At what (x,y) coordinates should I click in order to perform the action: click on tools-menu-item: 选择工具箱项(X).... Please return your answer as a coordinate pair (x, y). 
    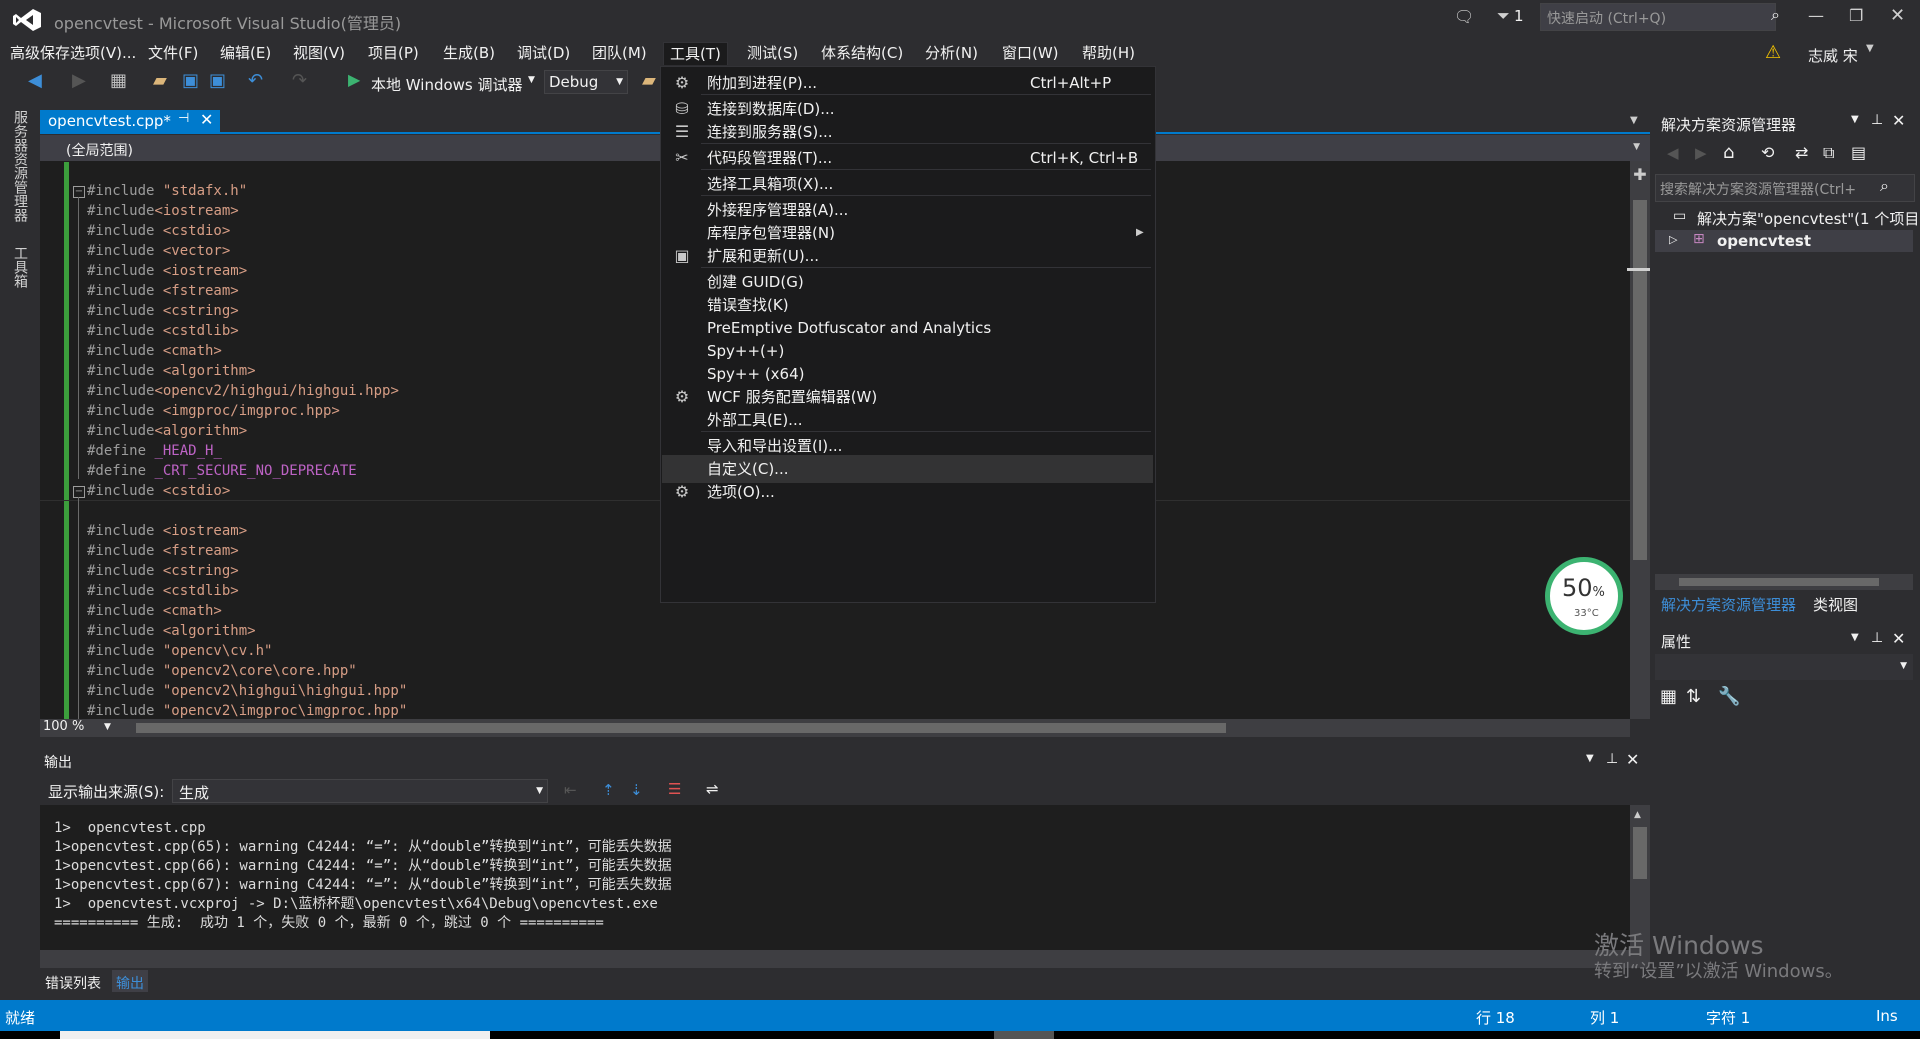
    Looking at the image, I should click on (907, 184).